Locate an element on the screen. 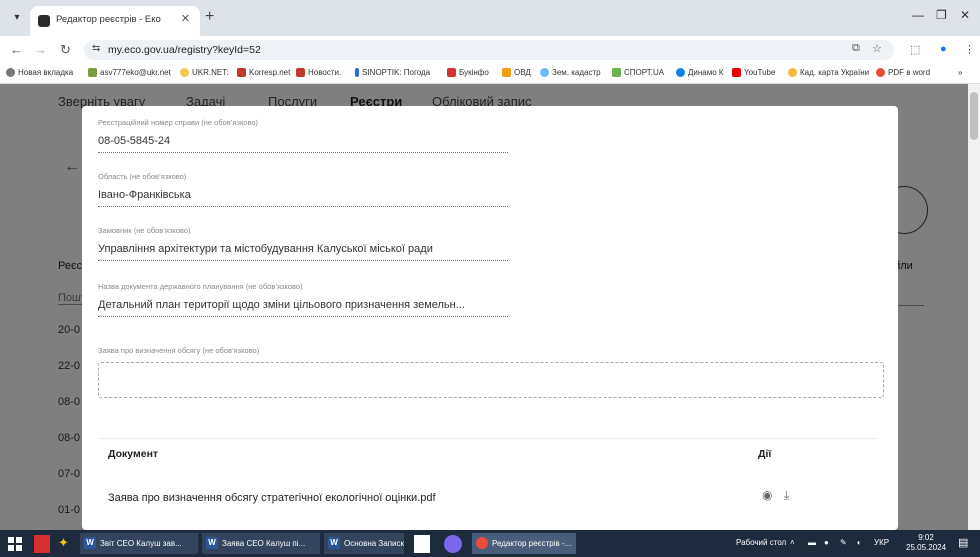  tab-title: Редактор реєстрів - Еко is located at coordinates (108, 19).